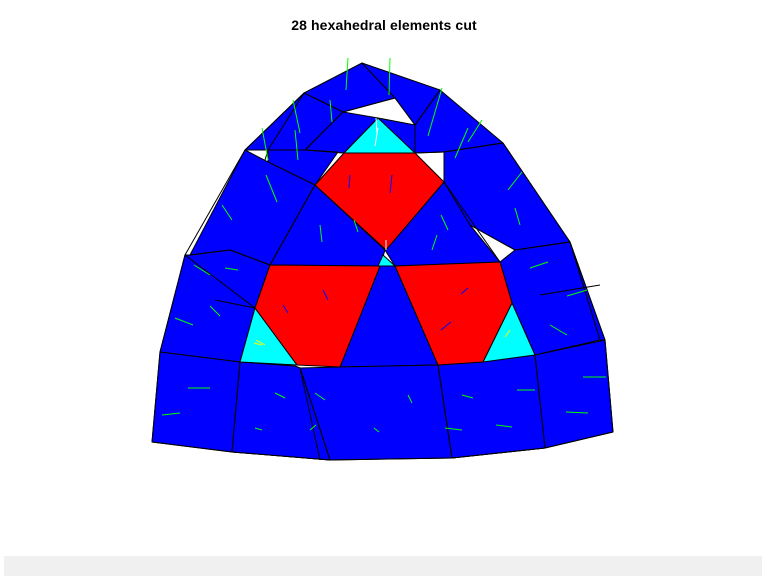 The width and height of the screenshot is (768, 576). Describe the element at coordinates (383, 566) in the screenshot. I see `figure-toolbar-strip` at that location.